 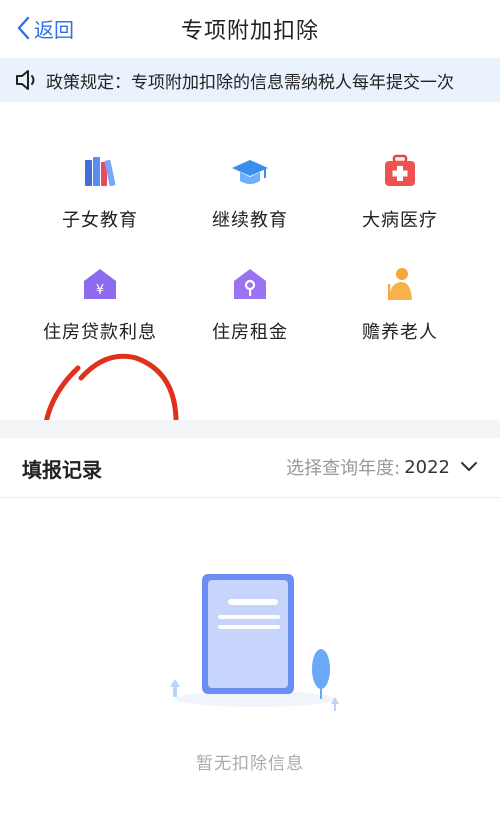 What do you see at coordinates (250, 468) in the screenshot?
I see `records-header: 填报记录 选择查询年度: 2022` at bounding box center [250, 468].